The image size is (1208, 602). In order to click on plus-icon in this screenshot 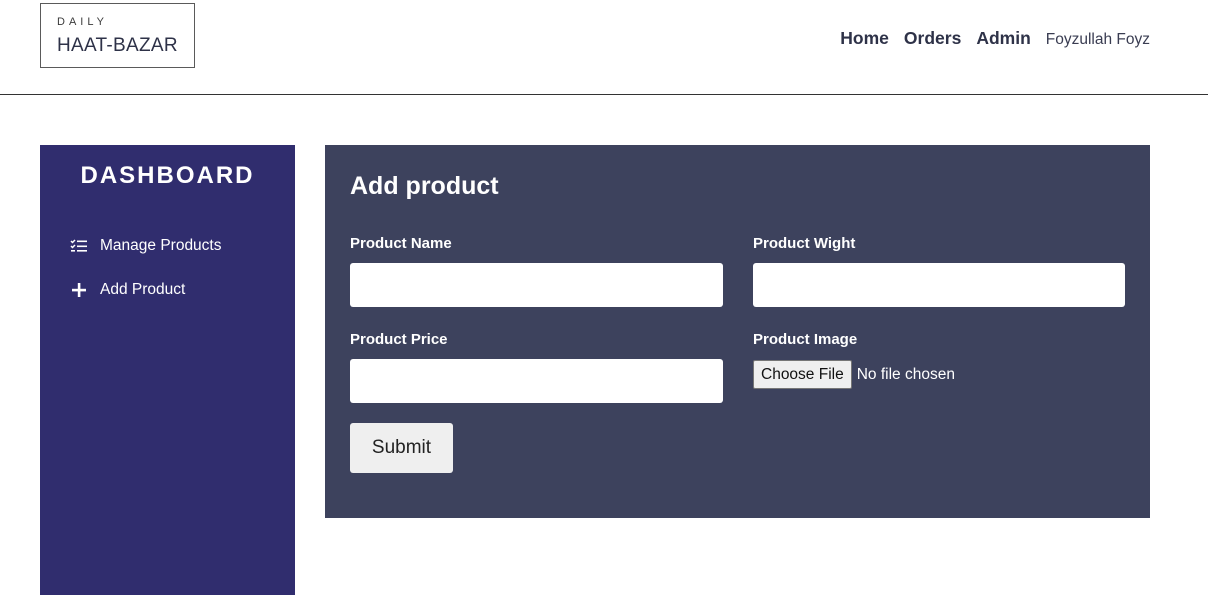, I will do `click(79, 290)`.